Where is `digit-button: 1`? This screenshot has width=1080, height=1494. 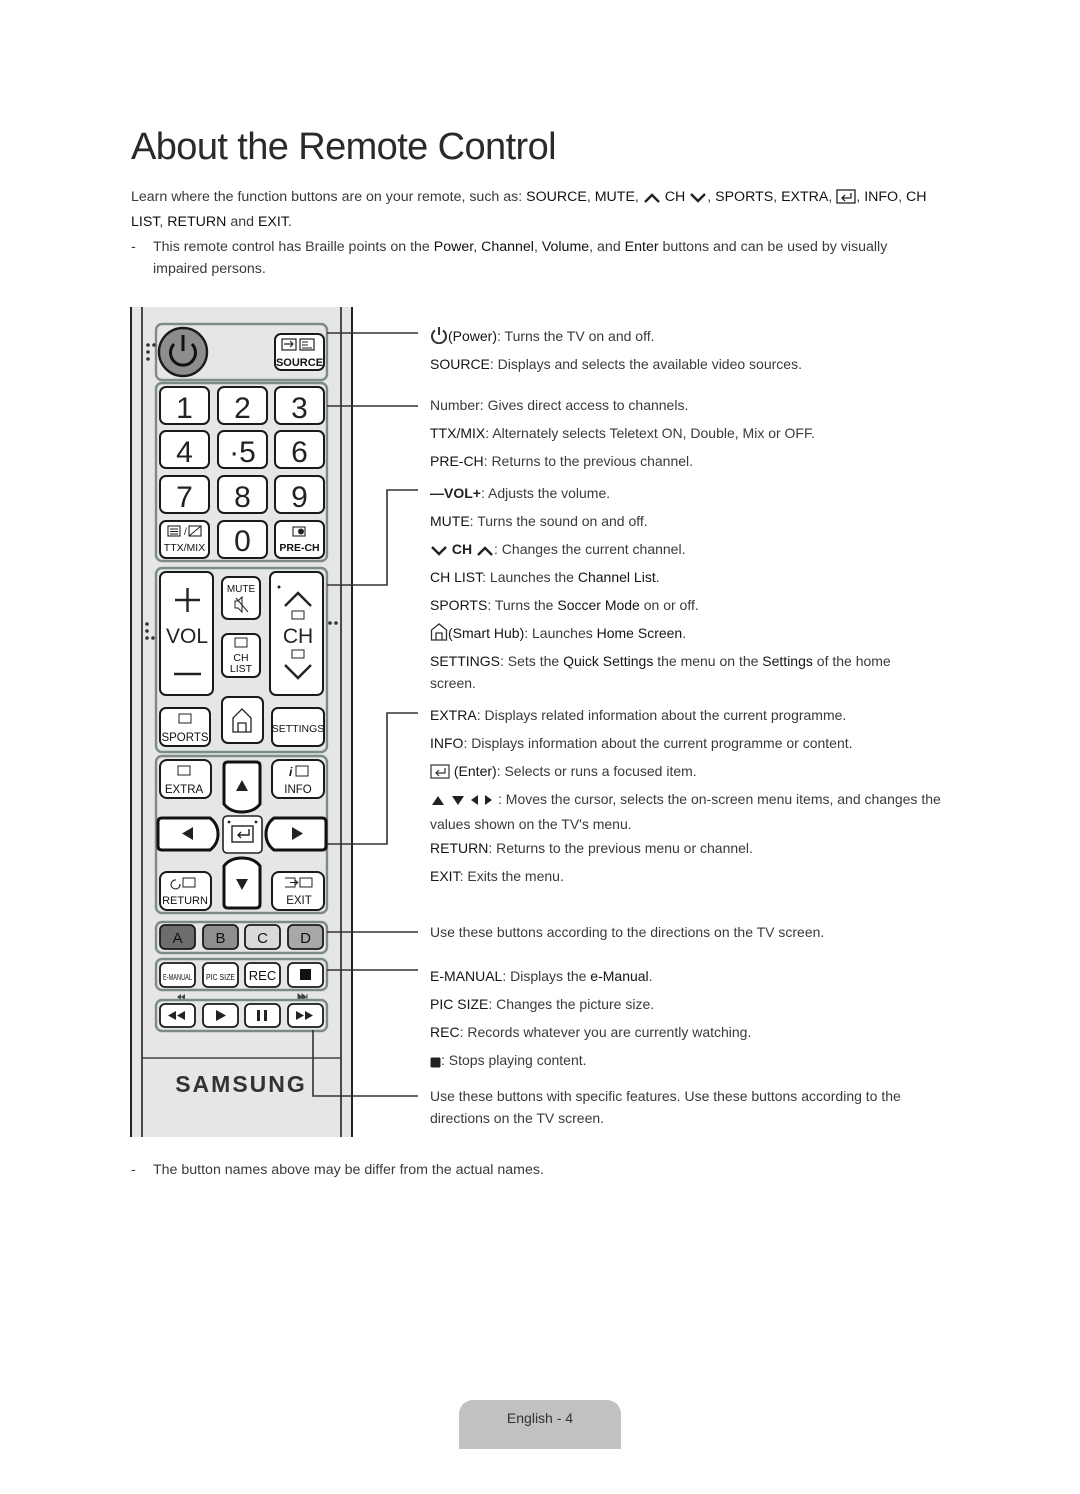 digit-button: 1 is located at coordinates (184, 405).